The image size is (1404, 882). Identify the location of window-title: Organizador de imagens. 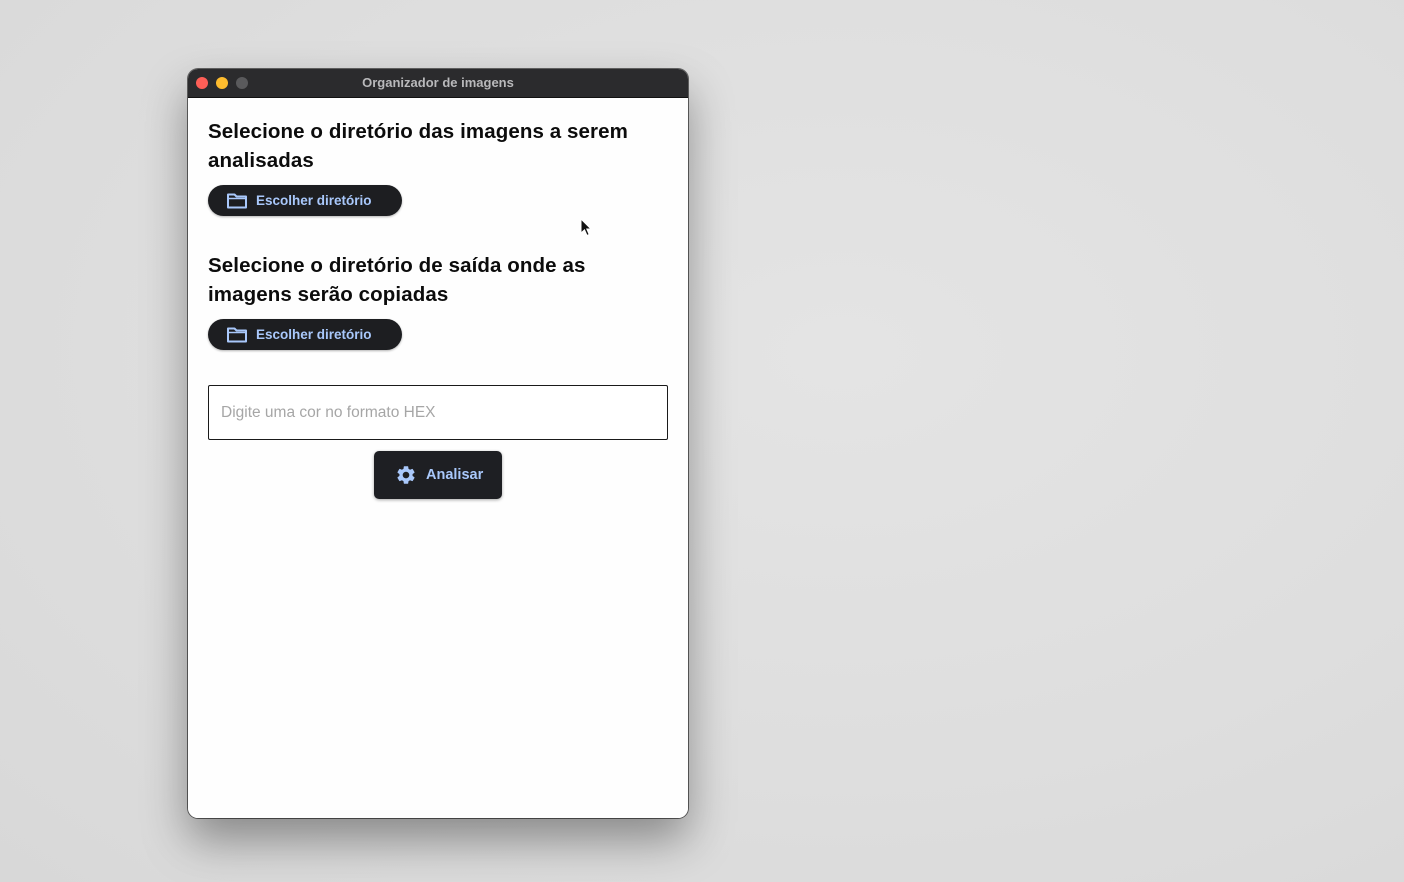
(438, 82).